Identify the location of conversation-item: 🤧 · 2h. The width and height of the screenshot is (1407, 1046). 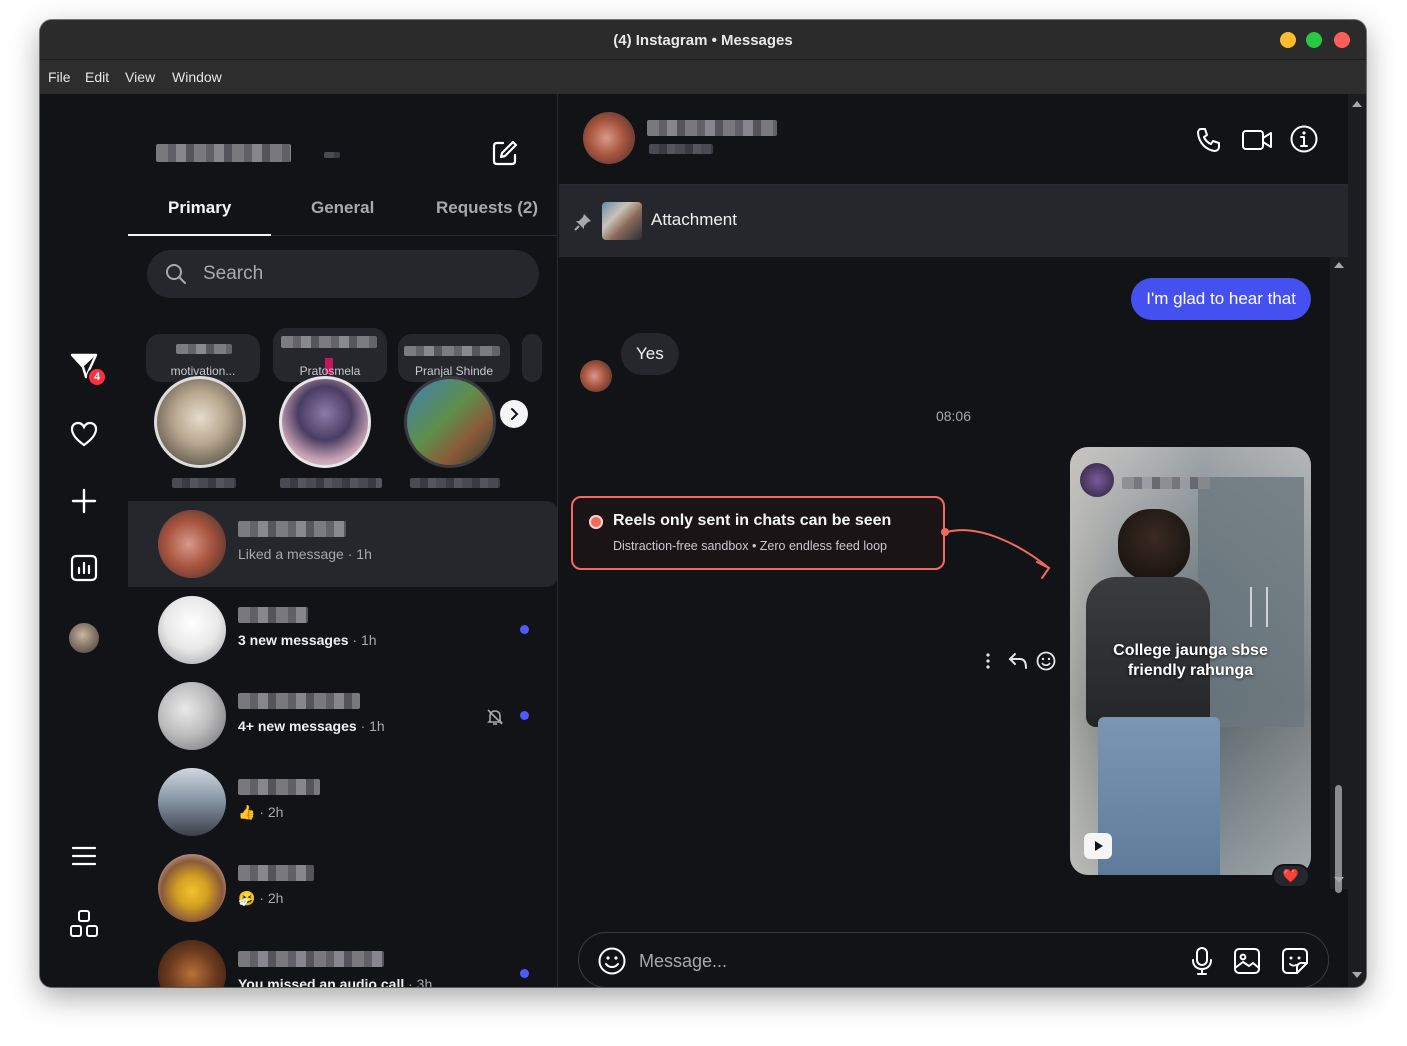
(342, 888).